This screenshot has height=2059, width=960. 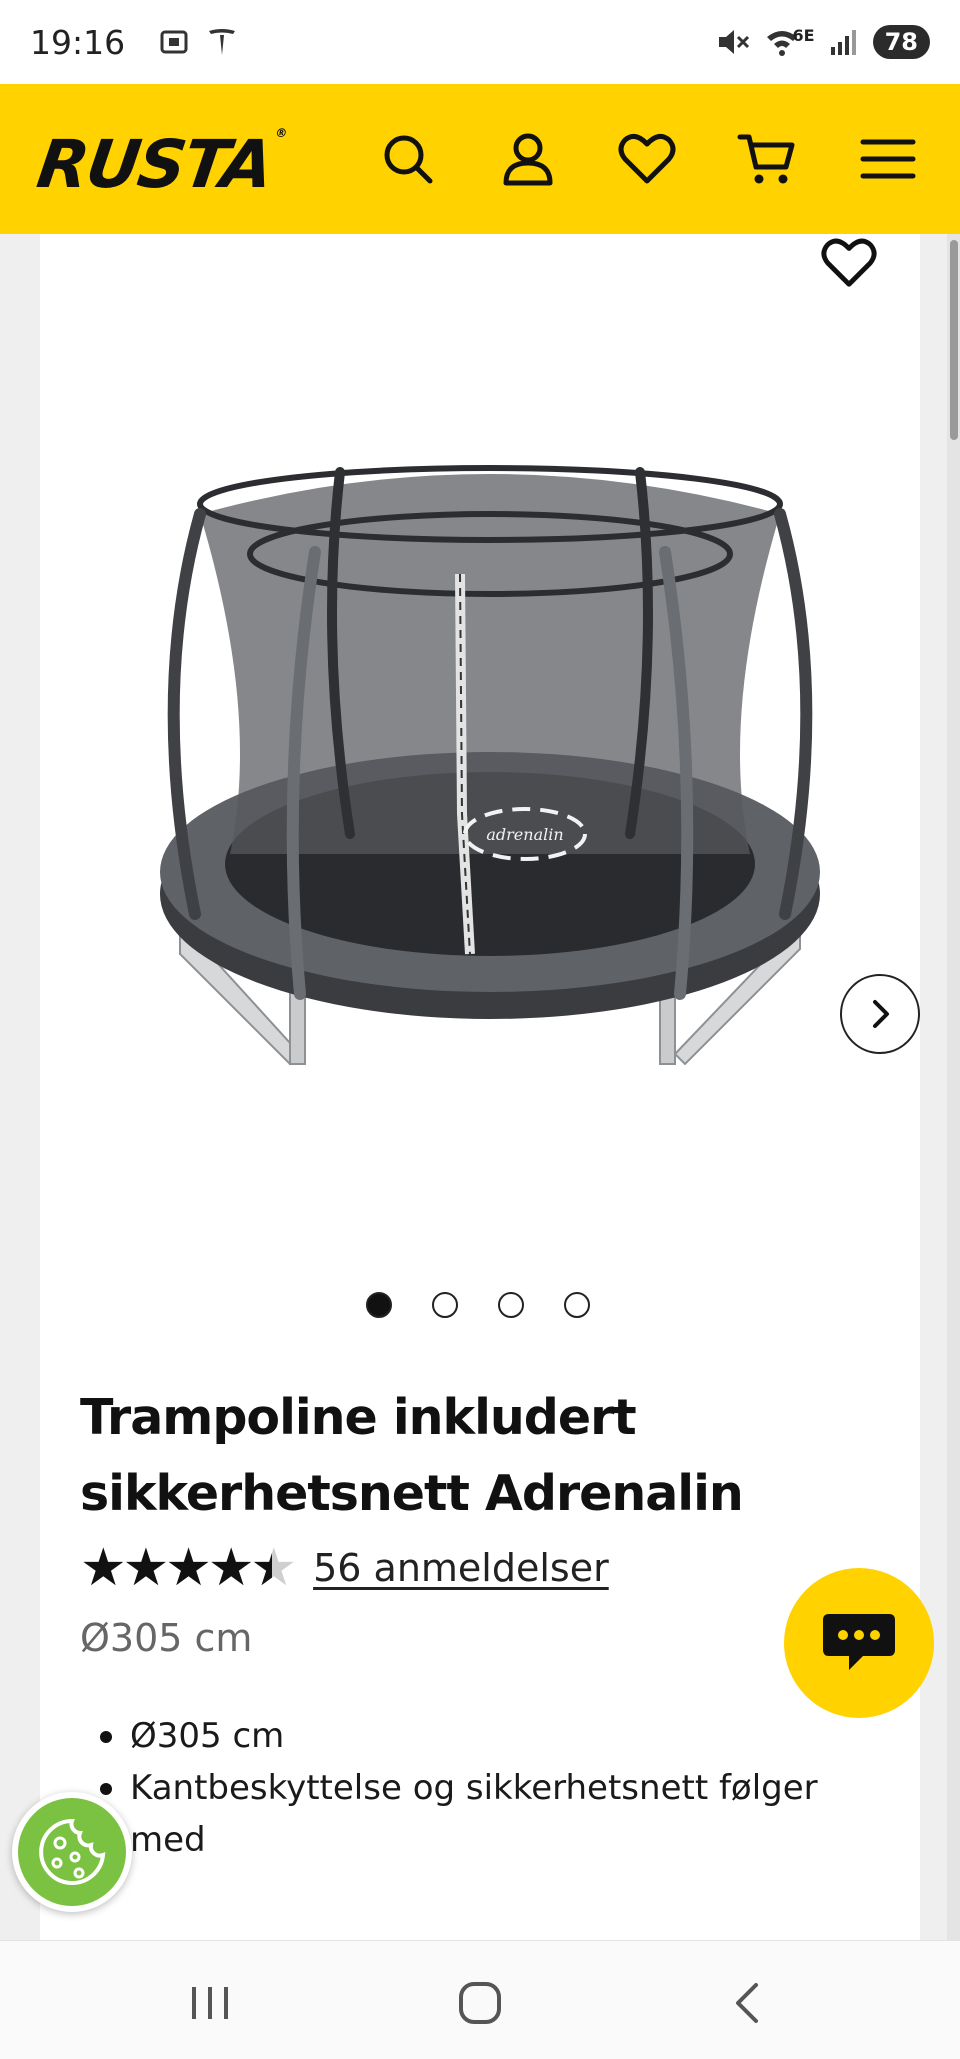 What do you see at coordinates (822, 42) in the screenshot?
I see `status-right: 6E 78` at bounding box center [822, 42].